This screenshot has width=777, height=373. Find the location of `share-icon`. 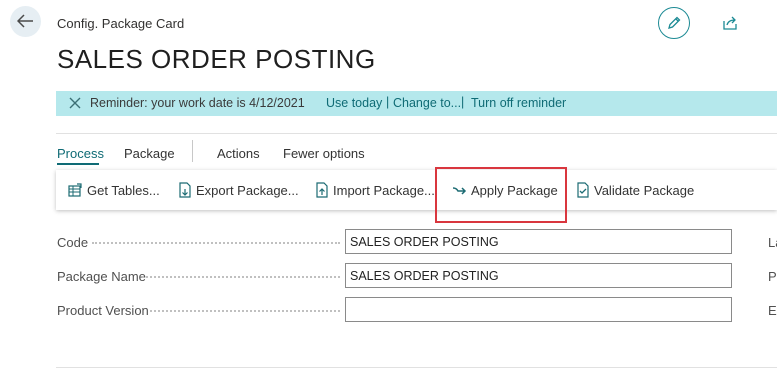

share-icon is located at coordinates (730, 23).